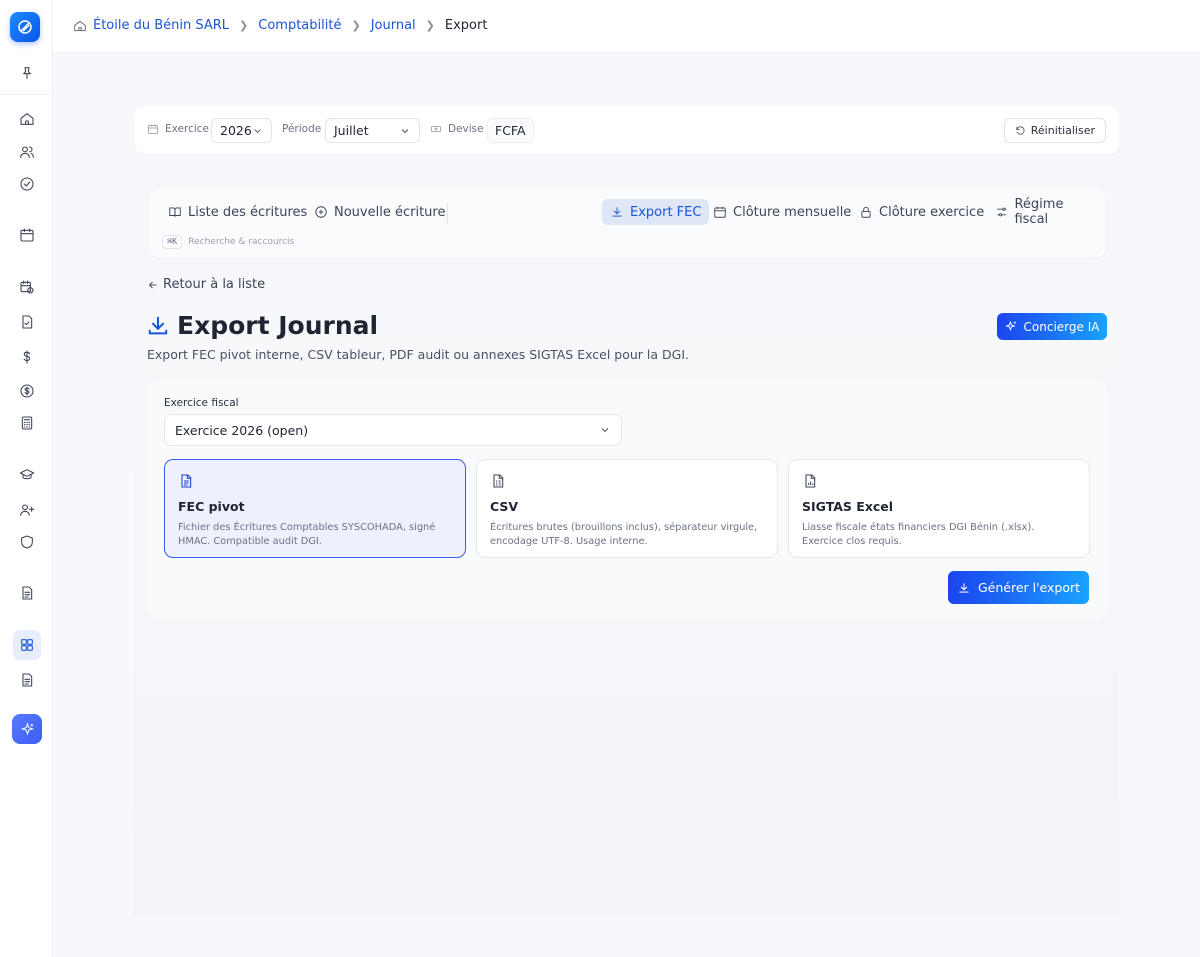  I want to click on coin-icon, so click(27, 391).